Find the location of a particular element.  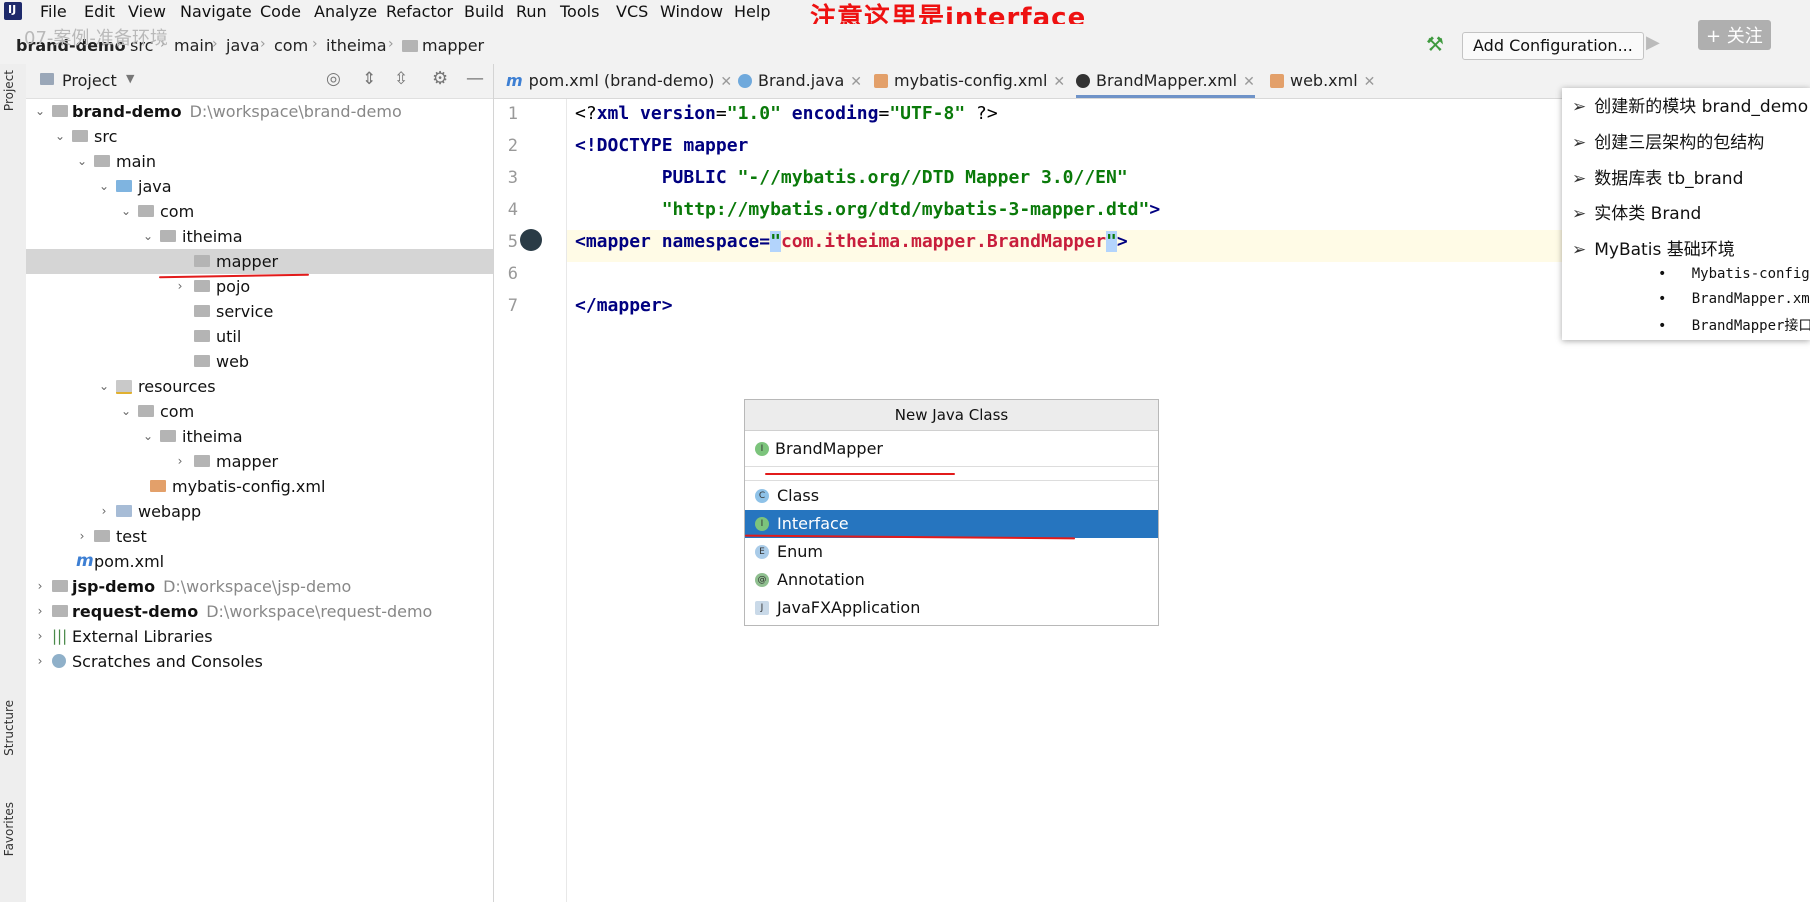

menu-view: View is located at coordinates (147, 11).